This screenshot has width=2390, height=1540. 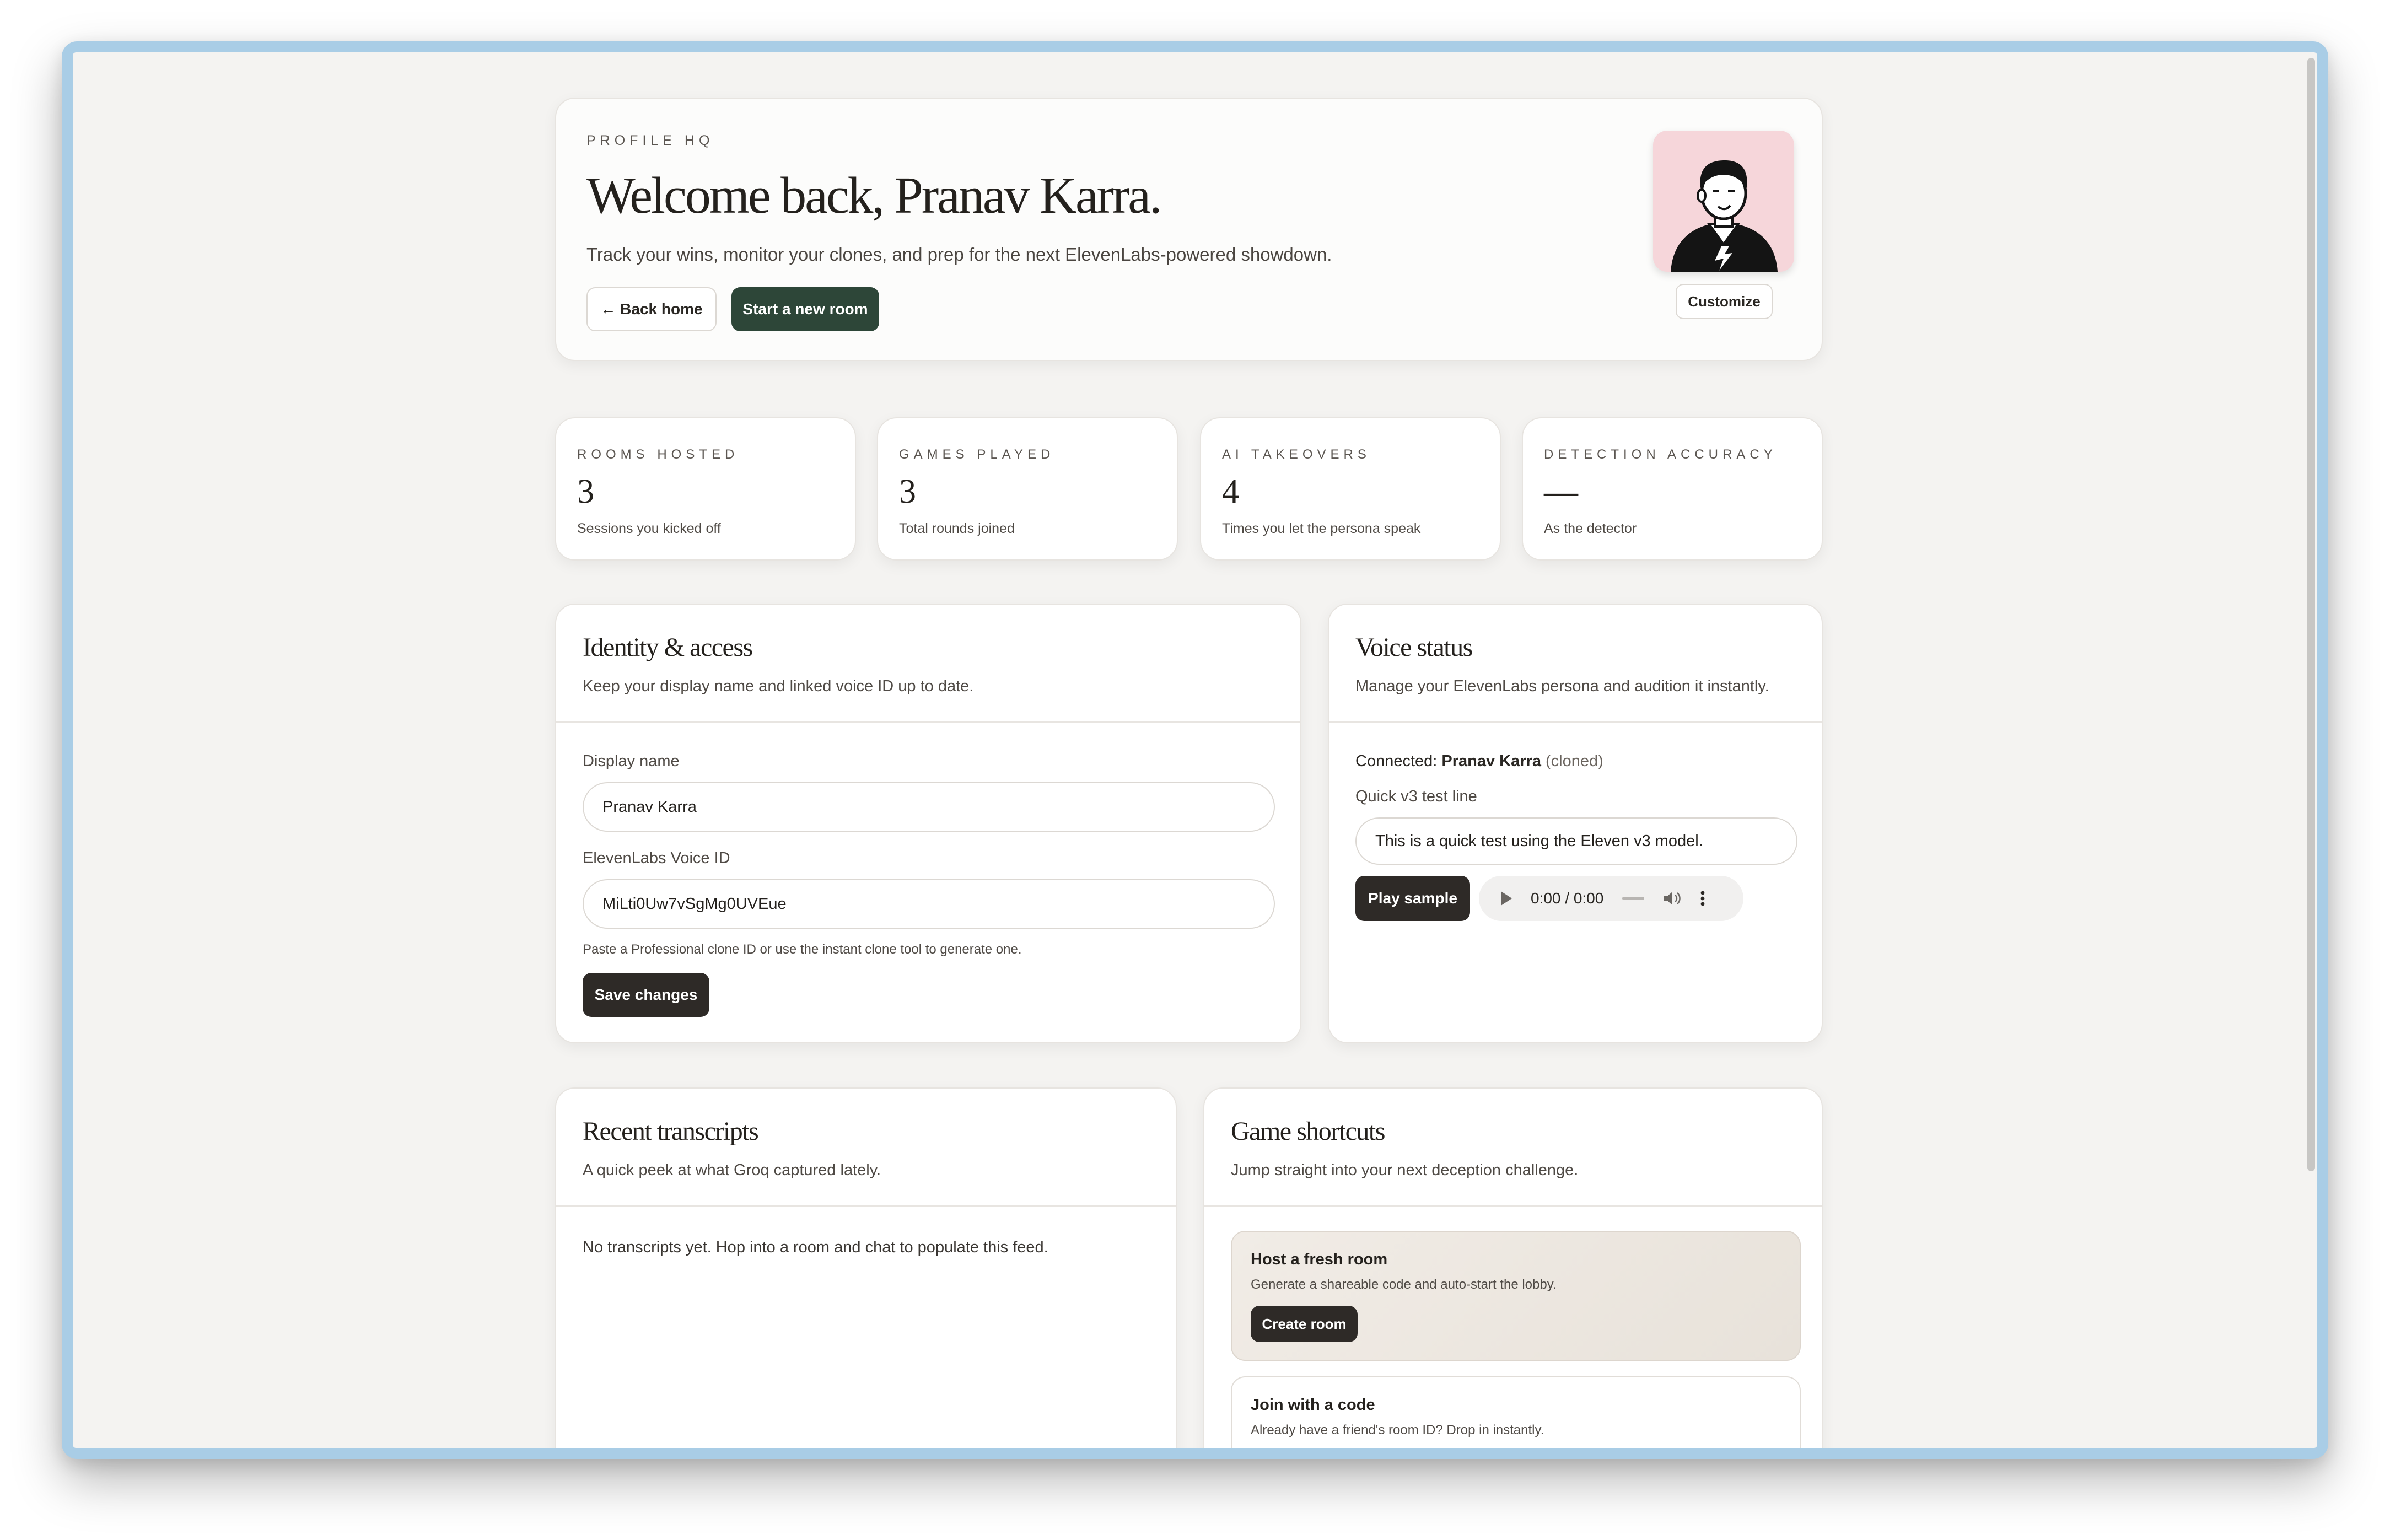 I want to click on connected-voice-name: Pranav Karra, so click(x=1491, y=761).